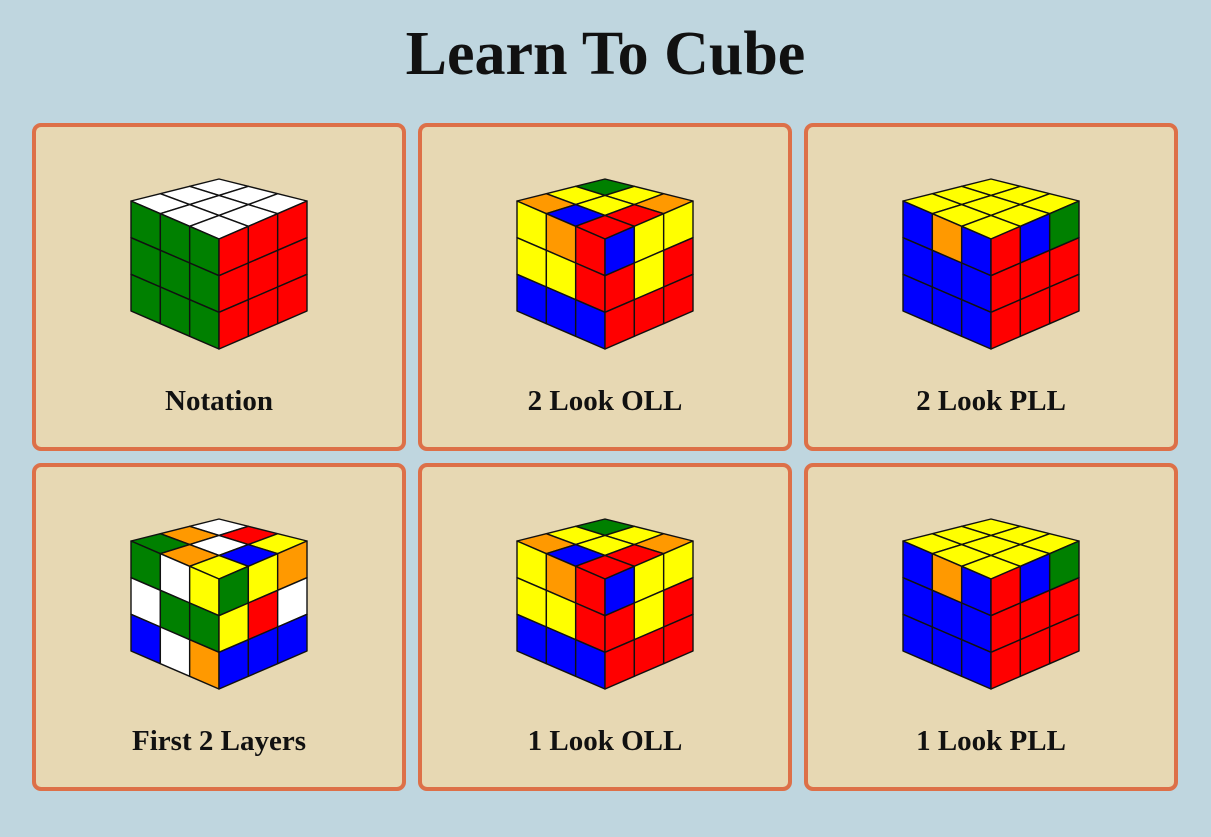  I want to click on lesson-card-2-look-oll: 2 Look OLL, so click(605, 287).